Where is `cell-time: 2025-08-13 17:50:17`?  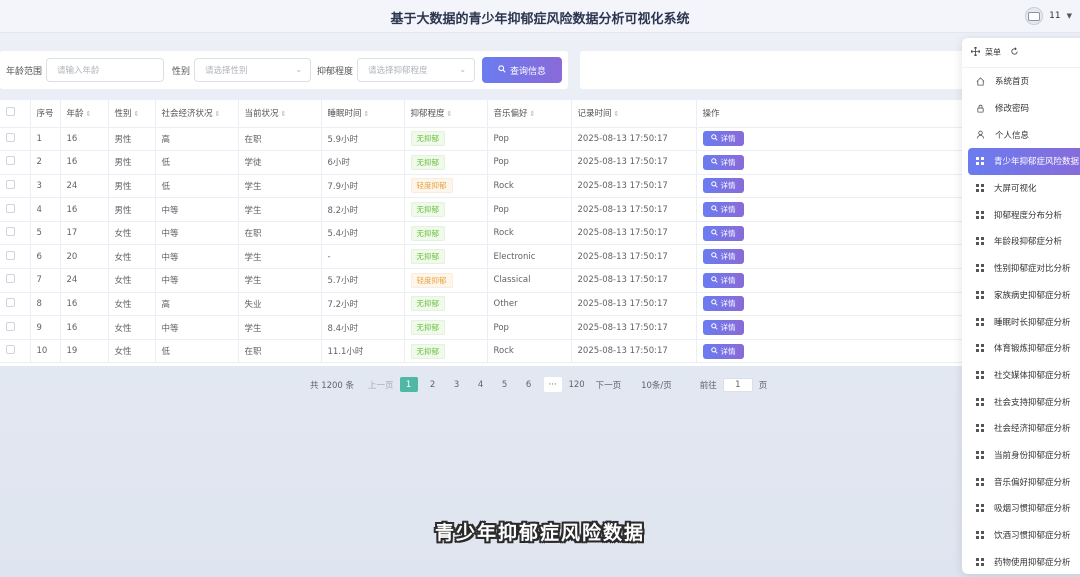
cell-time: 2025-08-13 17:50:17 is located at coordinates (634, 280).